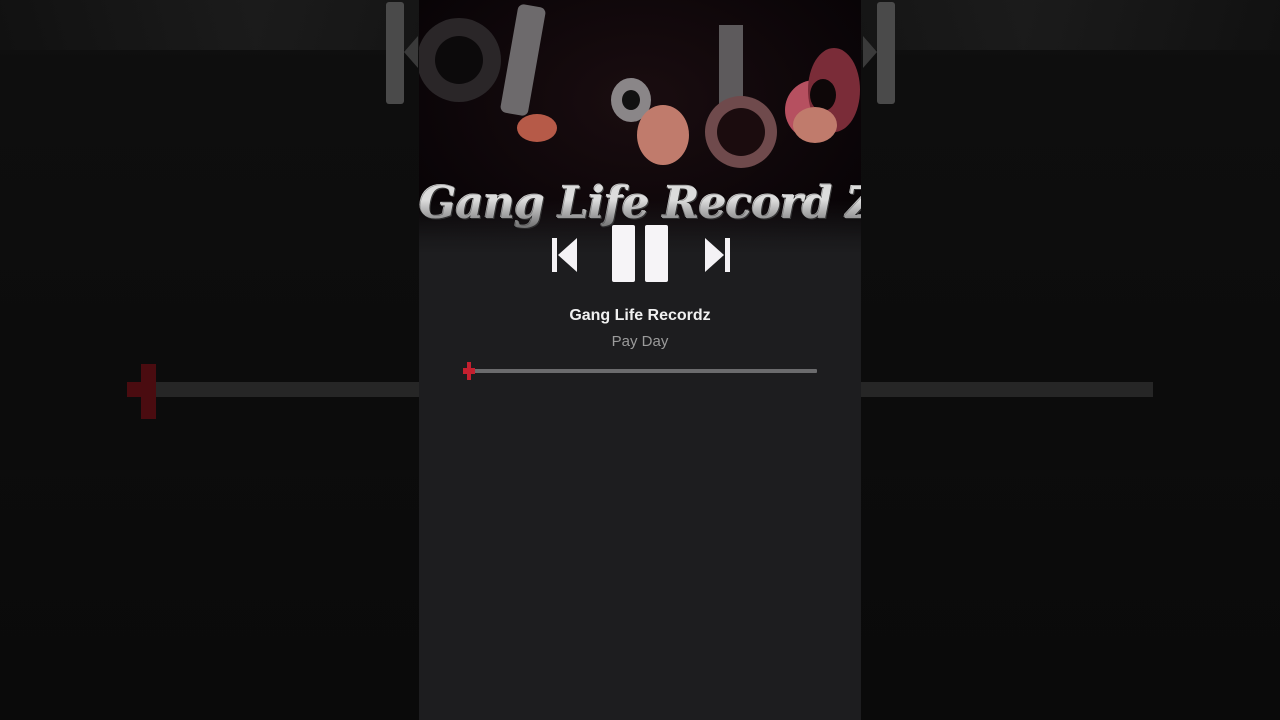  What do you see at coordinates (469, 371) in the screenshot?
I see `seek-thumb-crossbar` at bounding box center [469, 371].